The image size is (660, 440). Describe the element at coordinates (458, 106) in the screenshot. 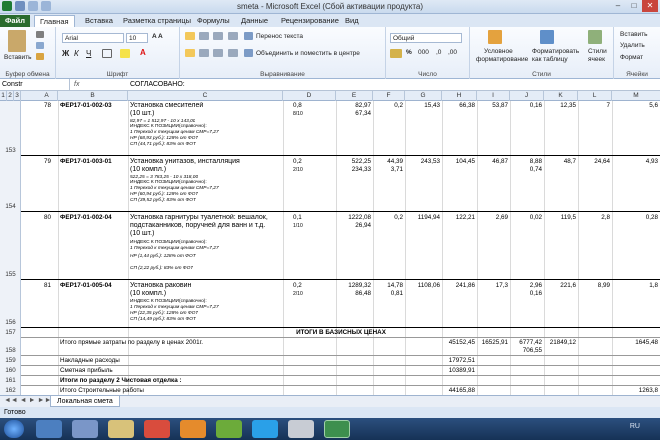

I see `cell-i: 66,38` at that location.